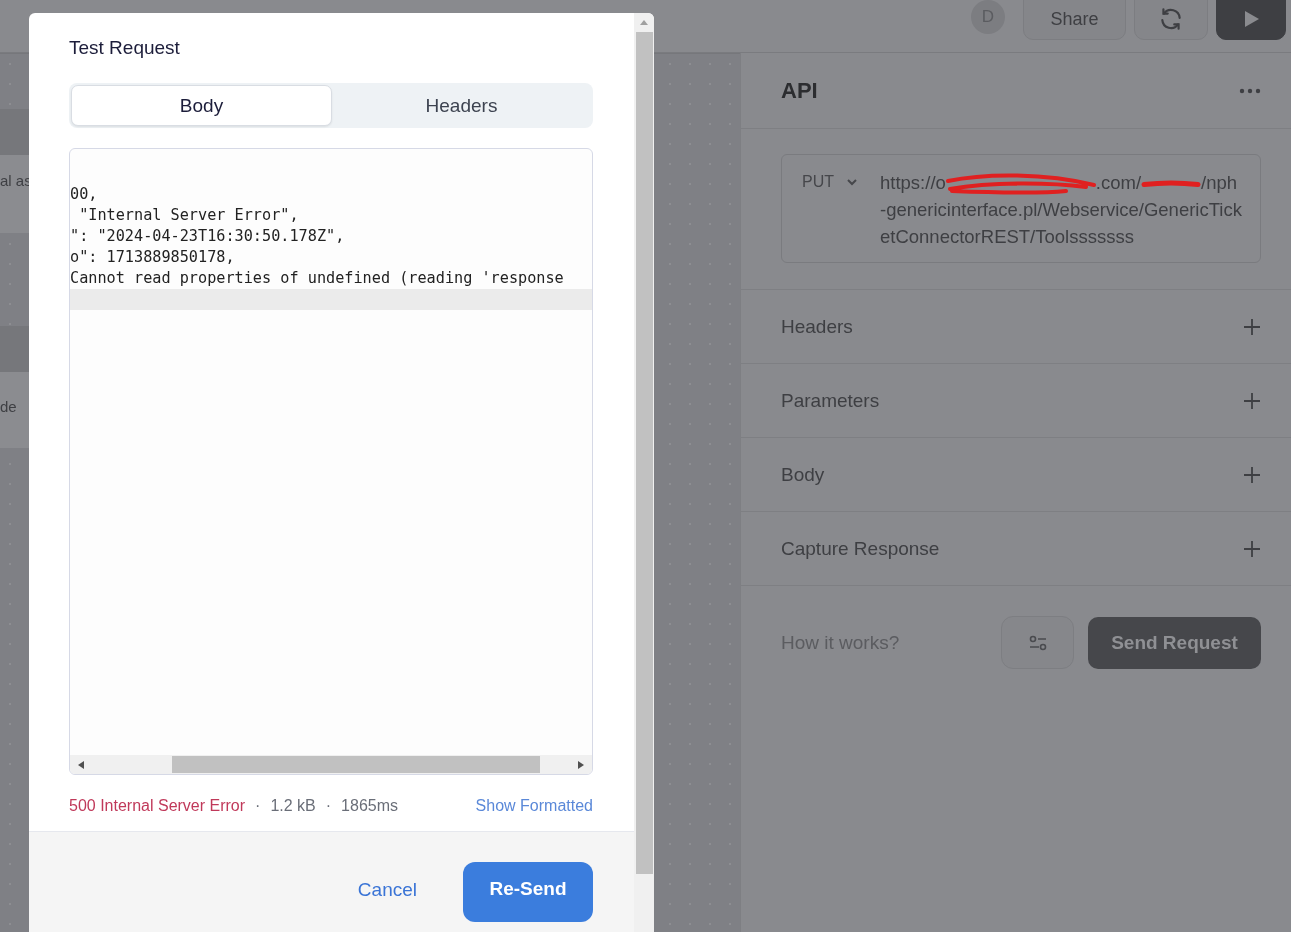 The image size is (1291, 932). I want to click on section-row: Headers, so click(1016, 327).